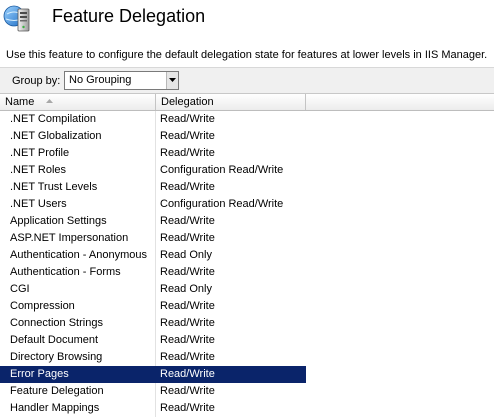 The width and height of the screenshot is (494, 417). Describe the element at coordinates (38, 204) in the screenshot. I see `feature-name-cell: .NET Users` at that location.